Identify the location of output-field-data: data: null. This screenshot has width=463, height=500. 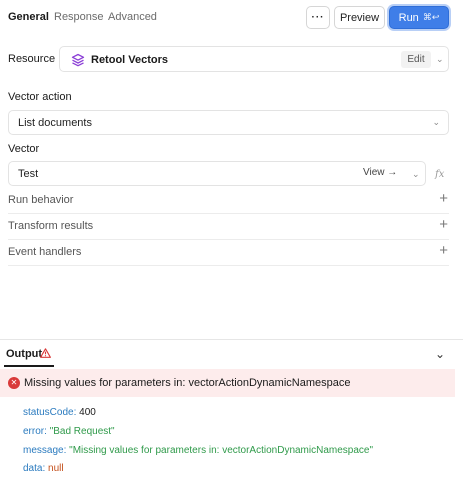
(43, 468).